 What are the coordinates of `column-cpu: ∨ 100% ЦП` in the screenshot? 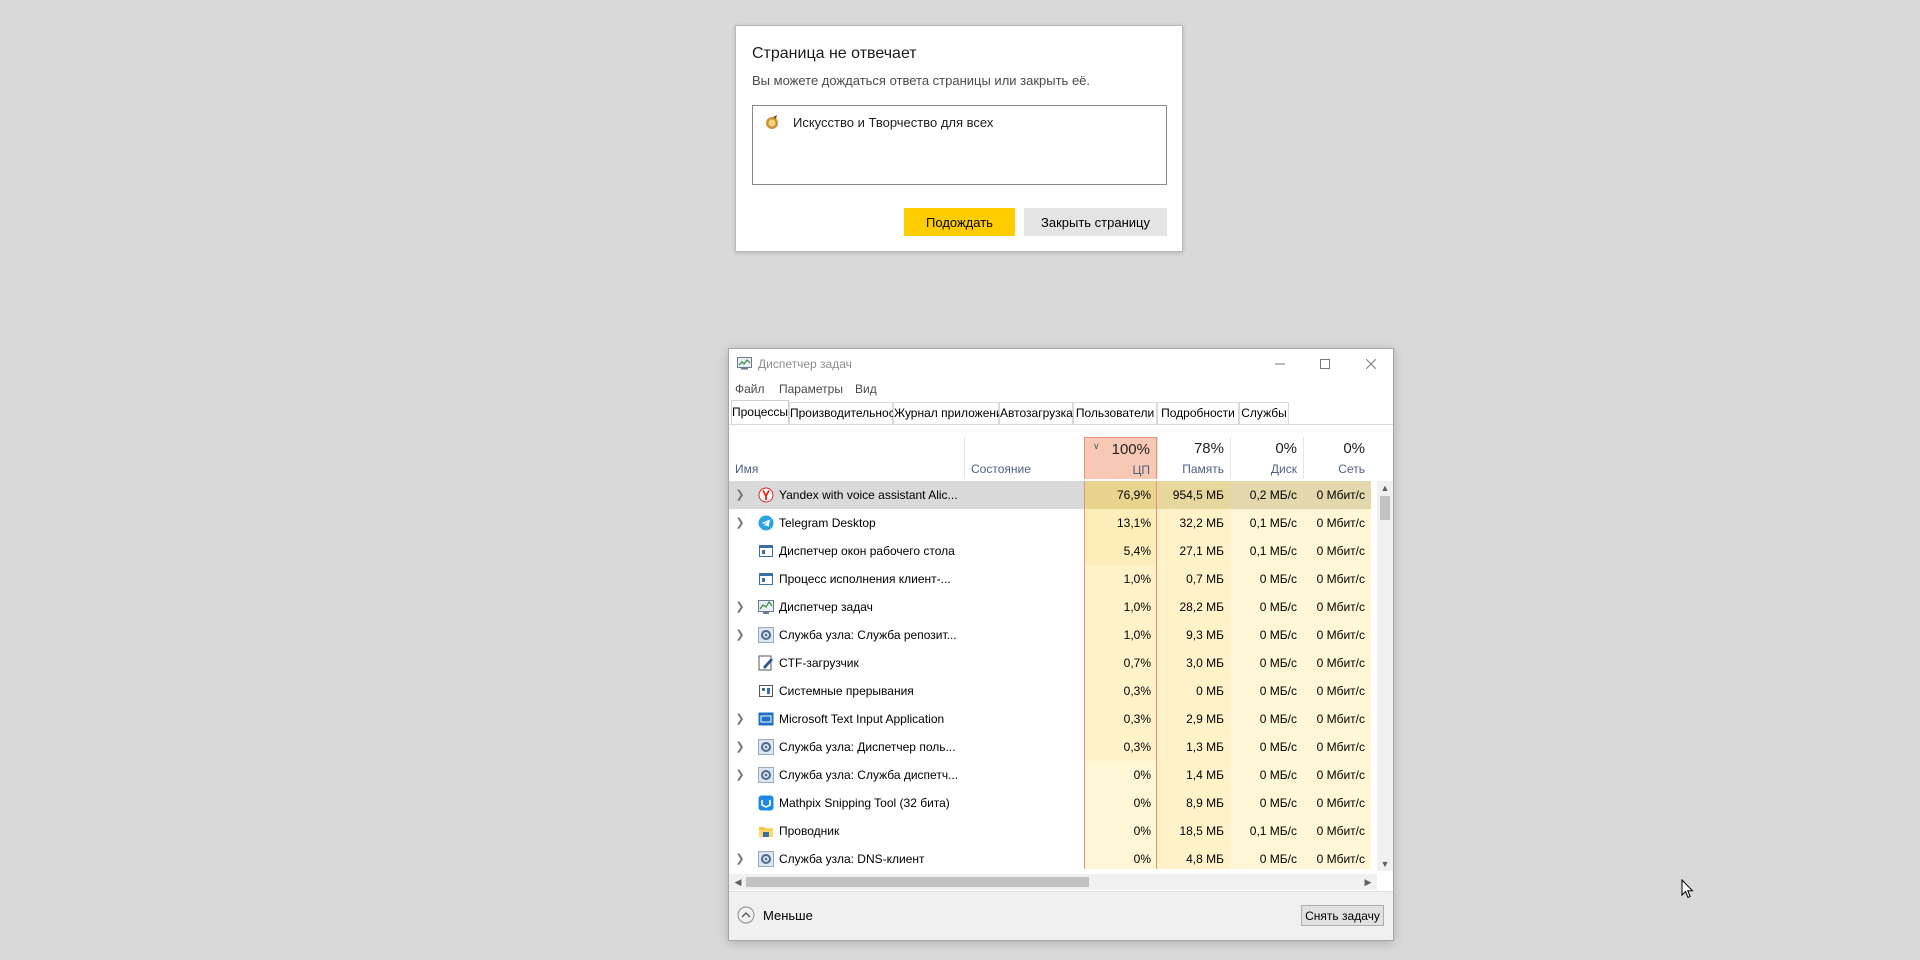 It's located at (1120, 458).